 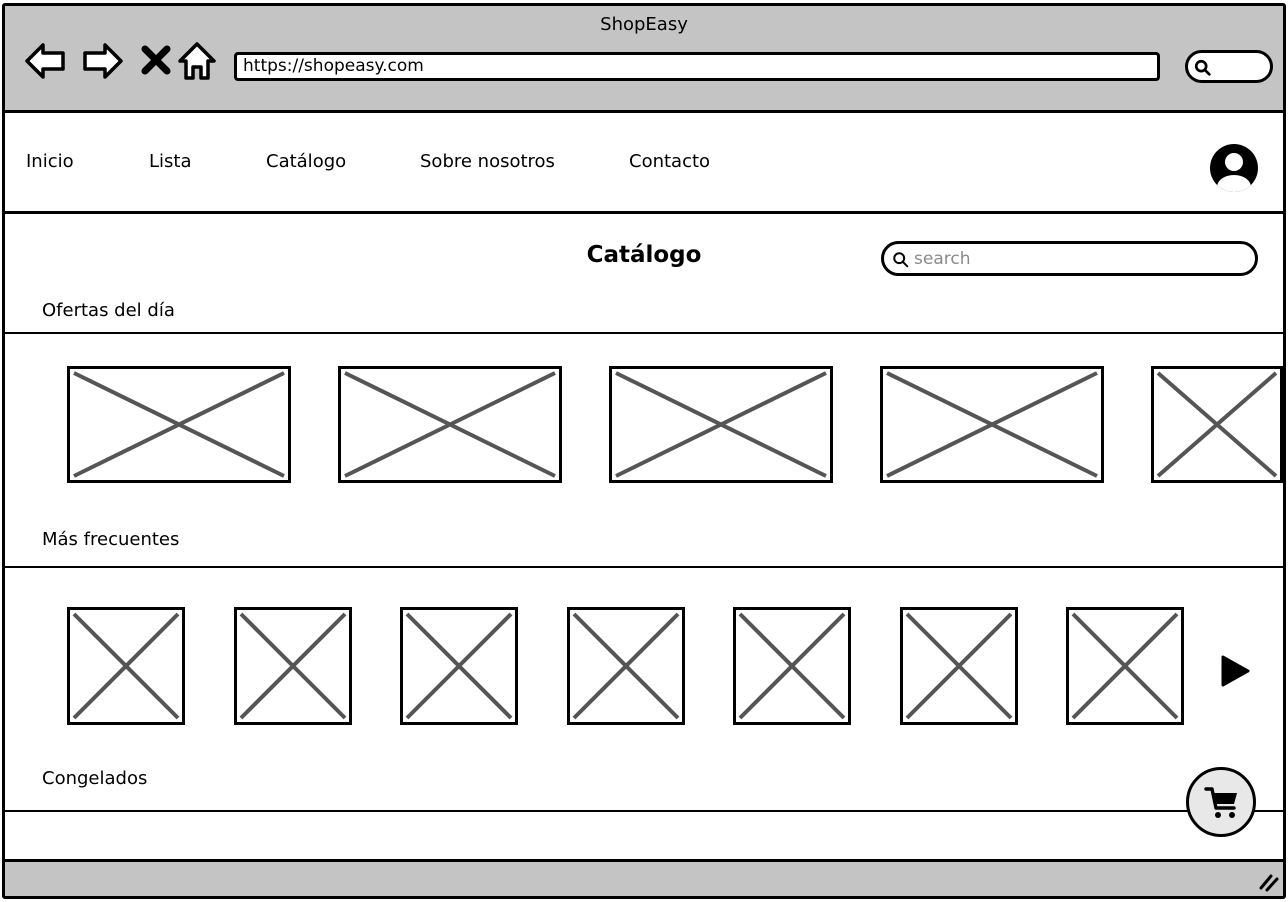 I want to click on url-bar: https://shopeasy.com, so click(x=697, y=66).